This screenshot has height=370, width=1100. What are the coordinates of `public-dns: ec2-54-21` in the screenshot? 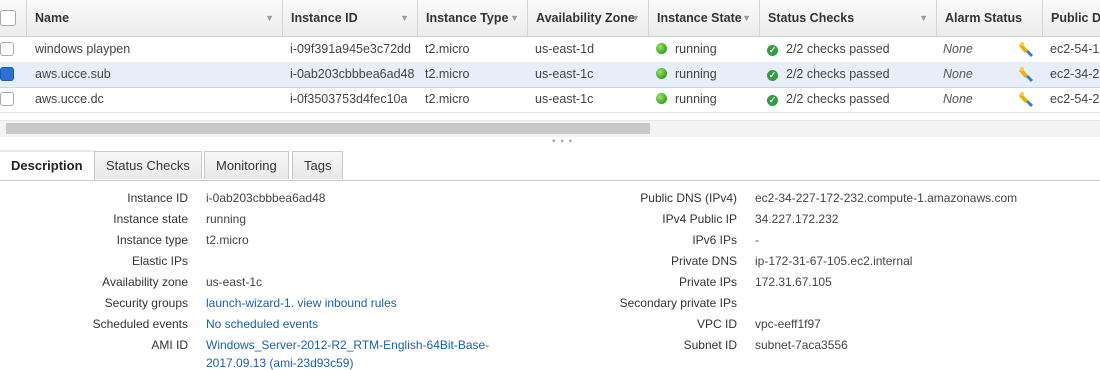 It's located at (1075, 99).